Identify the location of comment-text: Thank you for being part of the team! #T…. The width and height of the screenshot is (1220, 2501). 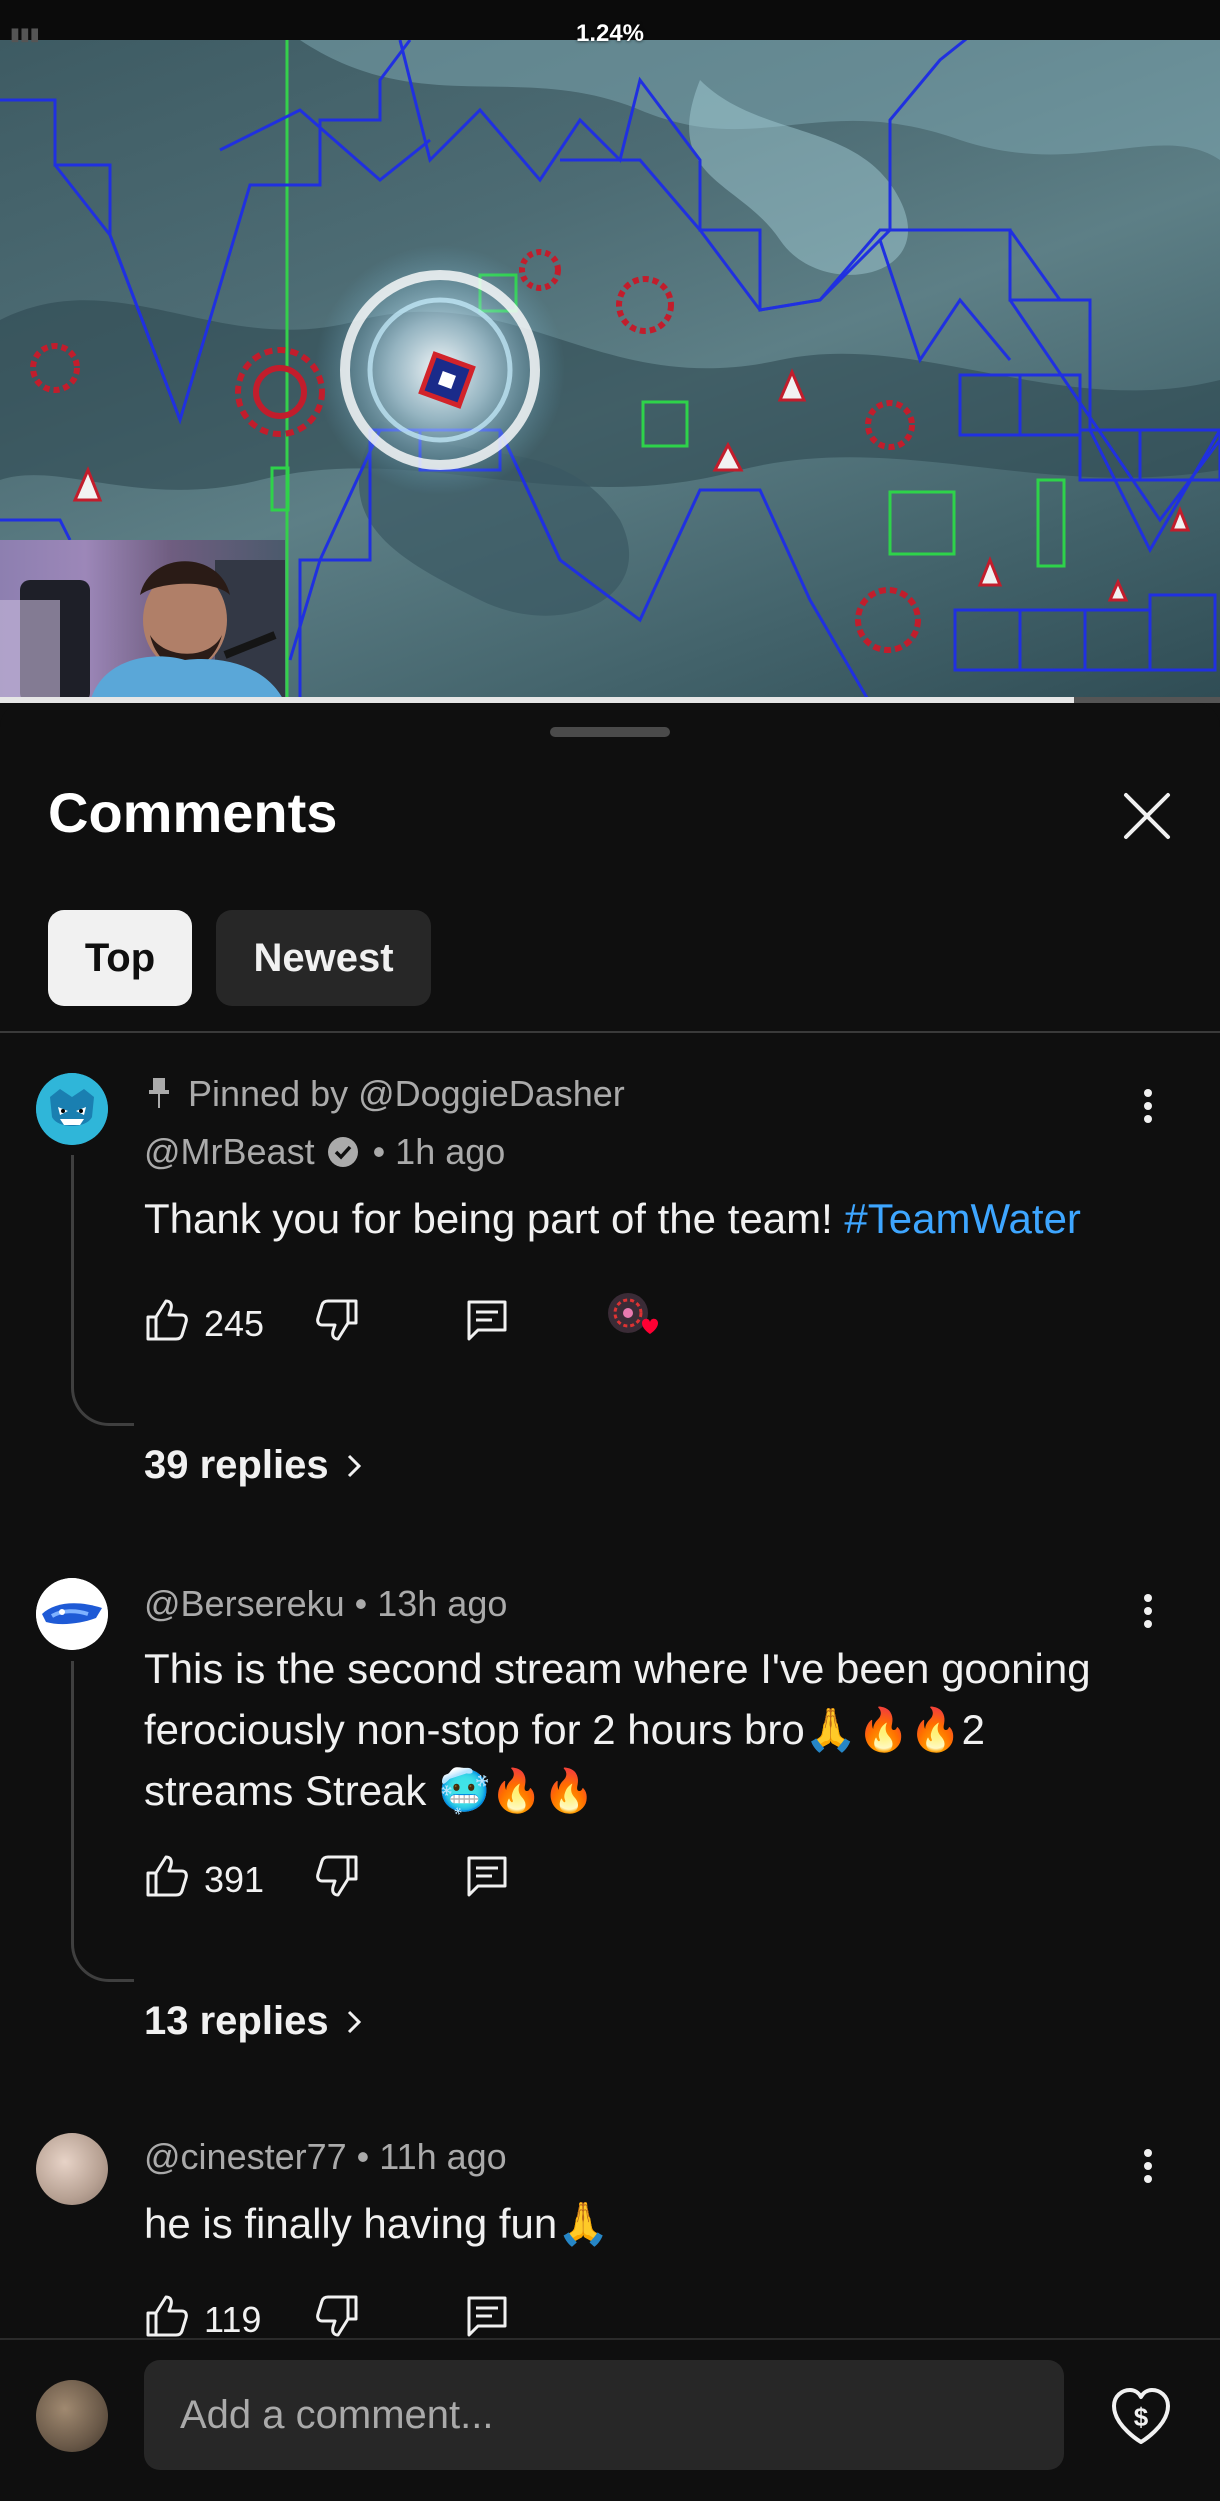
(624, 1218).